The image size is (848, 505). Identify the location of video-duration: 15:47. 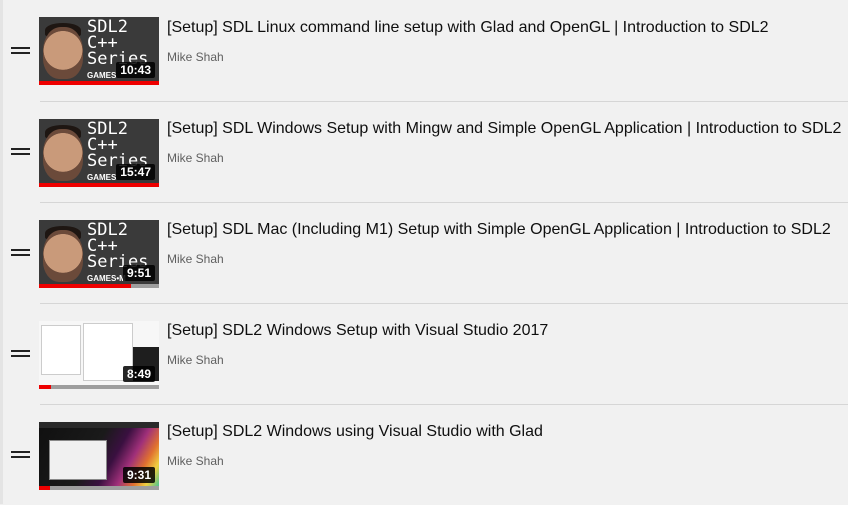
(135, 172).